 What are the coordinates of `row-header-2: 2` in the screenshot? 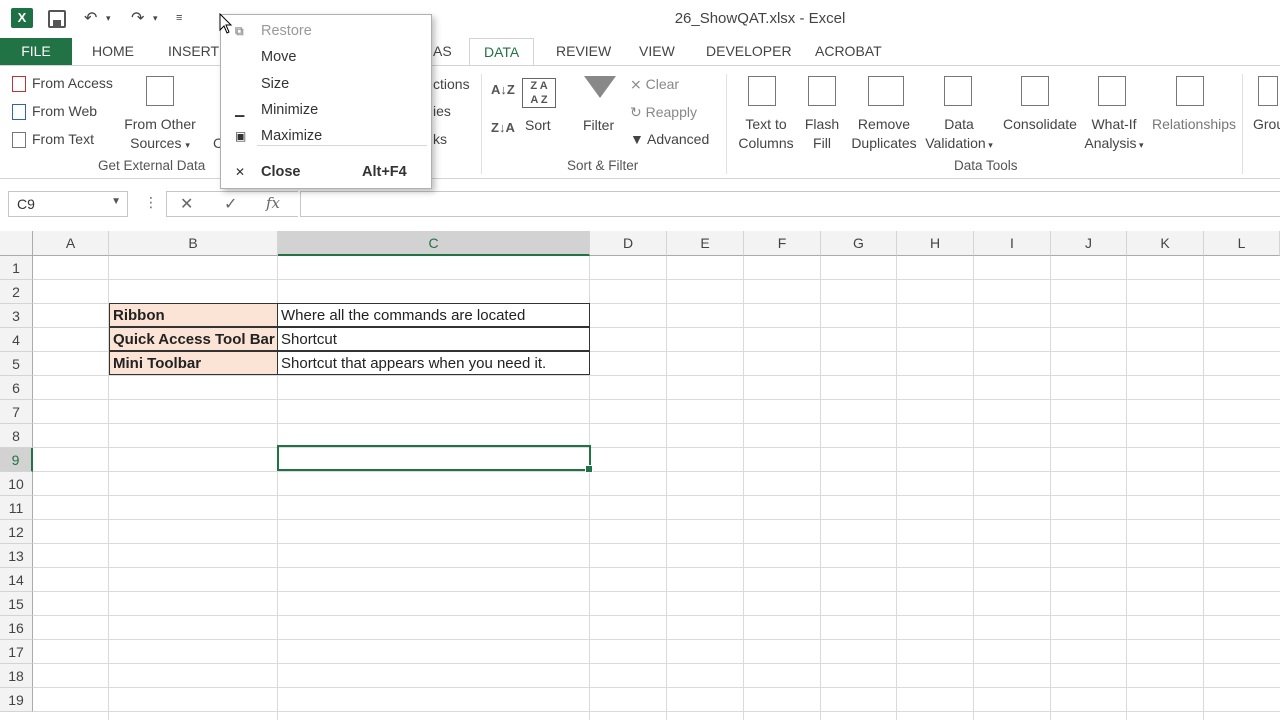 It's located at (16, 292).